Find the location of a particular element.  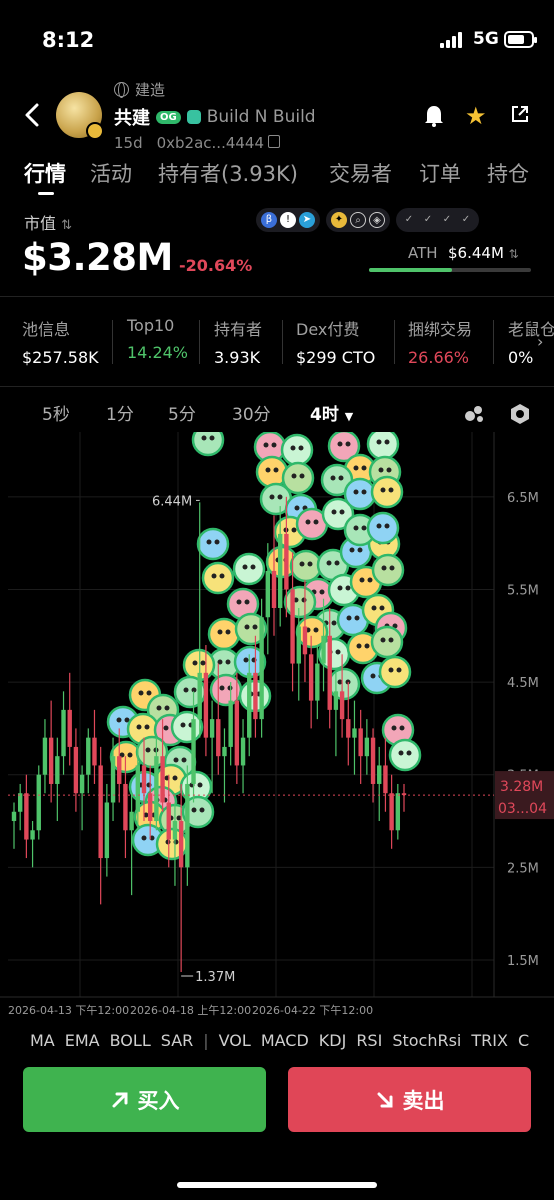

ath-value: $6.44M ⇅ is located at coordinates (483, 253).